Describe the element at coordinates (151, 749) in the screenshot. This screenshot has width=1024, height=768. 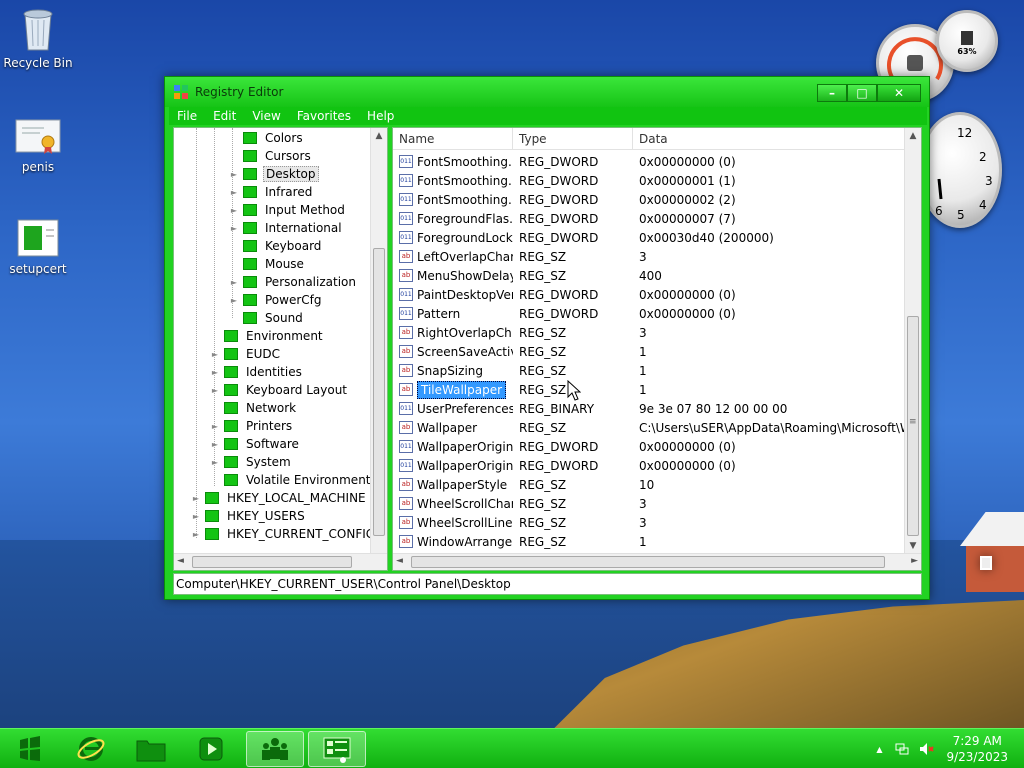
I see `taskbar-explorer` at that location.